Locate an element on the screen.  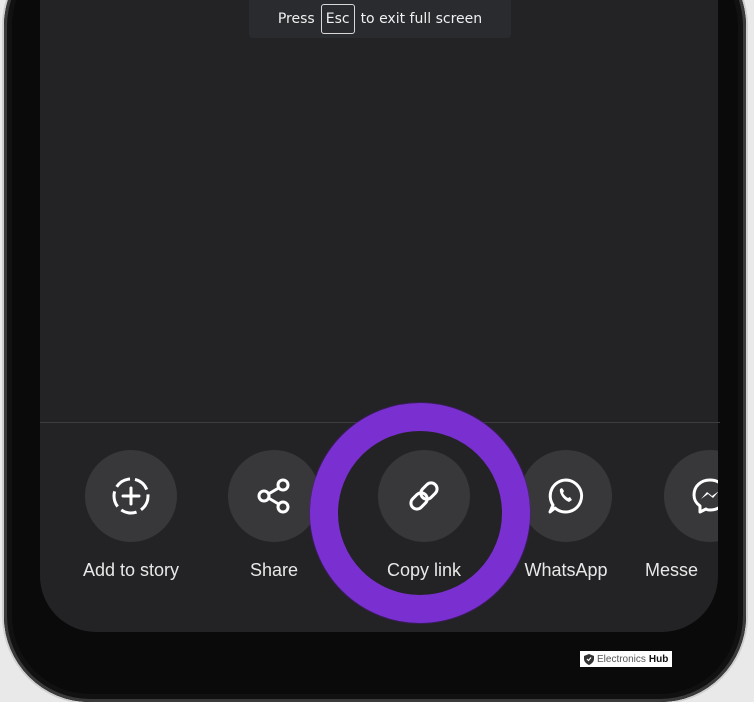
share-item-messenger: Messe is located at coordinates (676, 515).